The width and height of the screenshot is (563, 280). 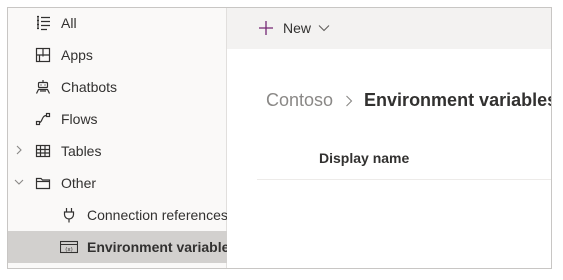 What do you see at coordinates (117, 55) in the screenshot?
I see `sidebar-item-apps: Apps` at bounding box center [117, 55].